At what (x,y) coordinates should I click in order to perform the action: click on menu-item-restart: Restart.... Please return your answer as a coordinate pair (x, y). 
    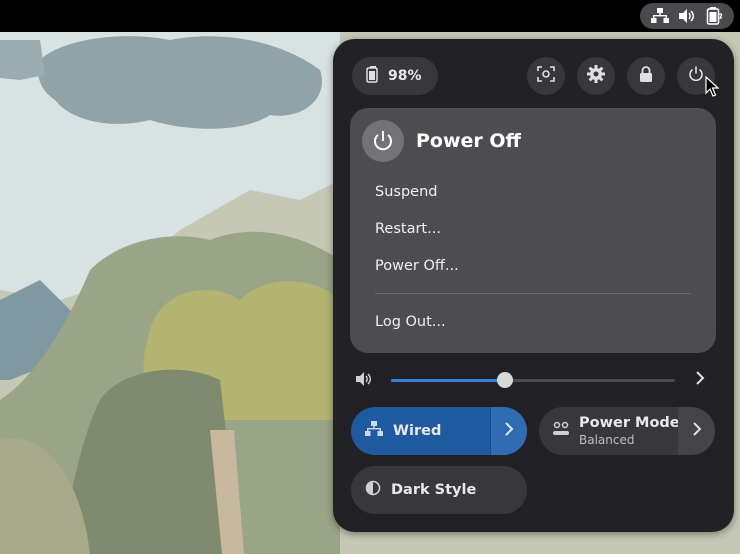
    Looking at the image, I should click on (408, 229).